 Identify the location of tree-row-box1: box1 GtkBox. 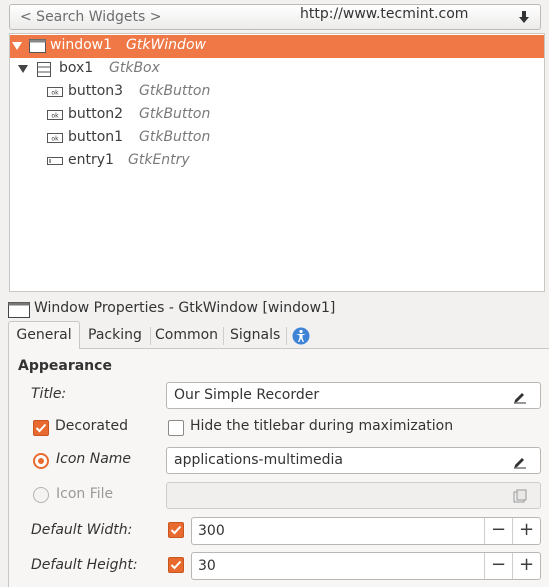
(277, 69).